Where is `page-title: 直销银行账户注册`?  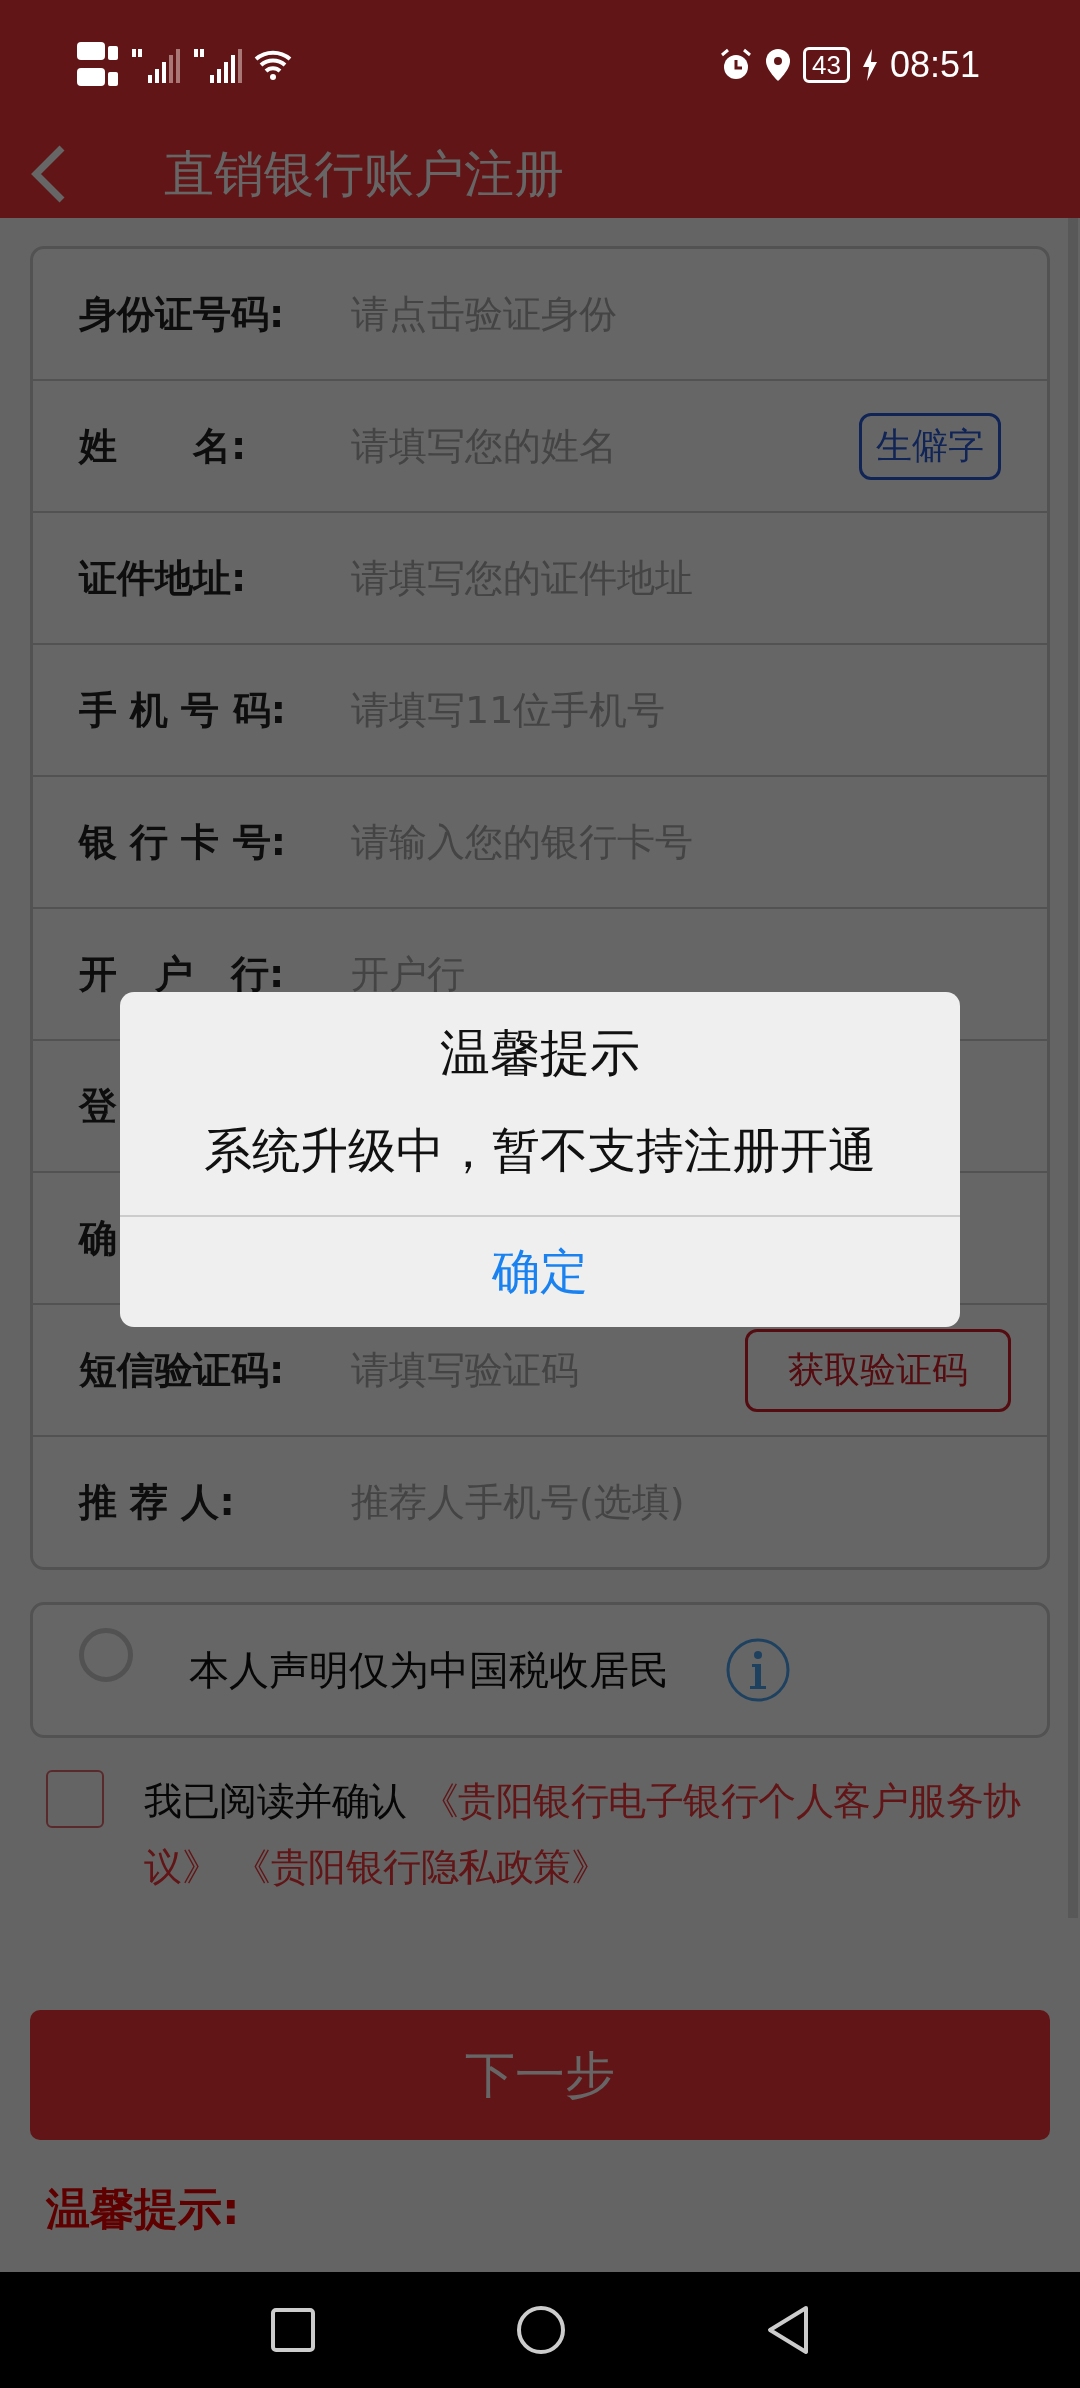 page-title: 直销银行账户注册 is located at coordinates (364, 174).